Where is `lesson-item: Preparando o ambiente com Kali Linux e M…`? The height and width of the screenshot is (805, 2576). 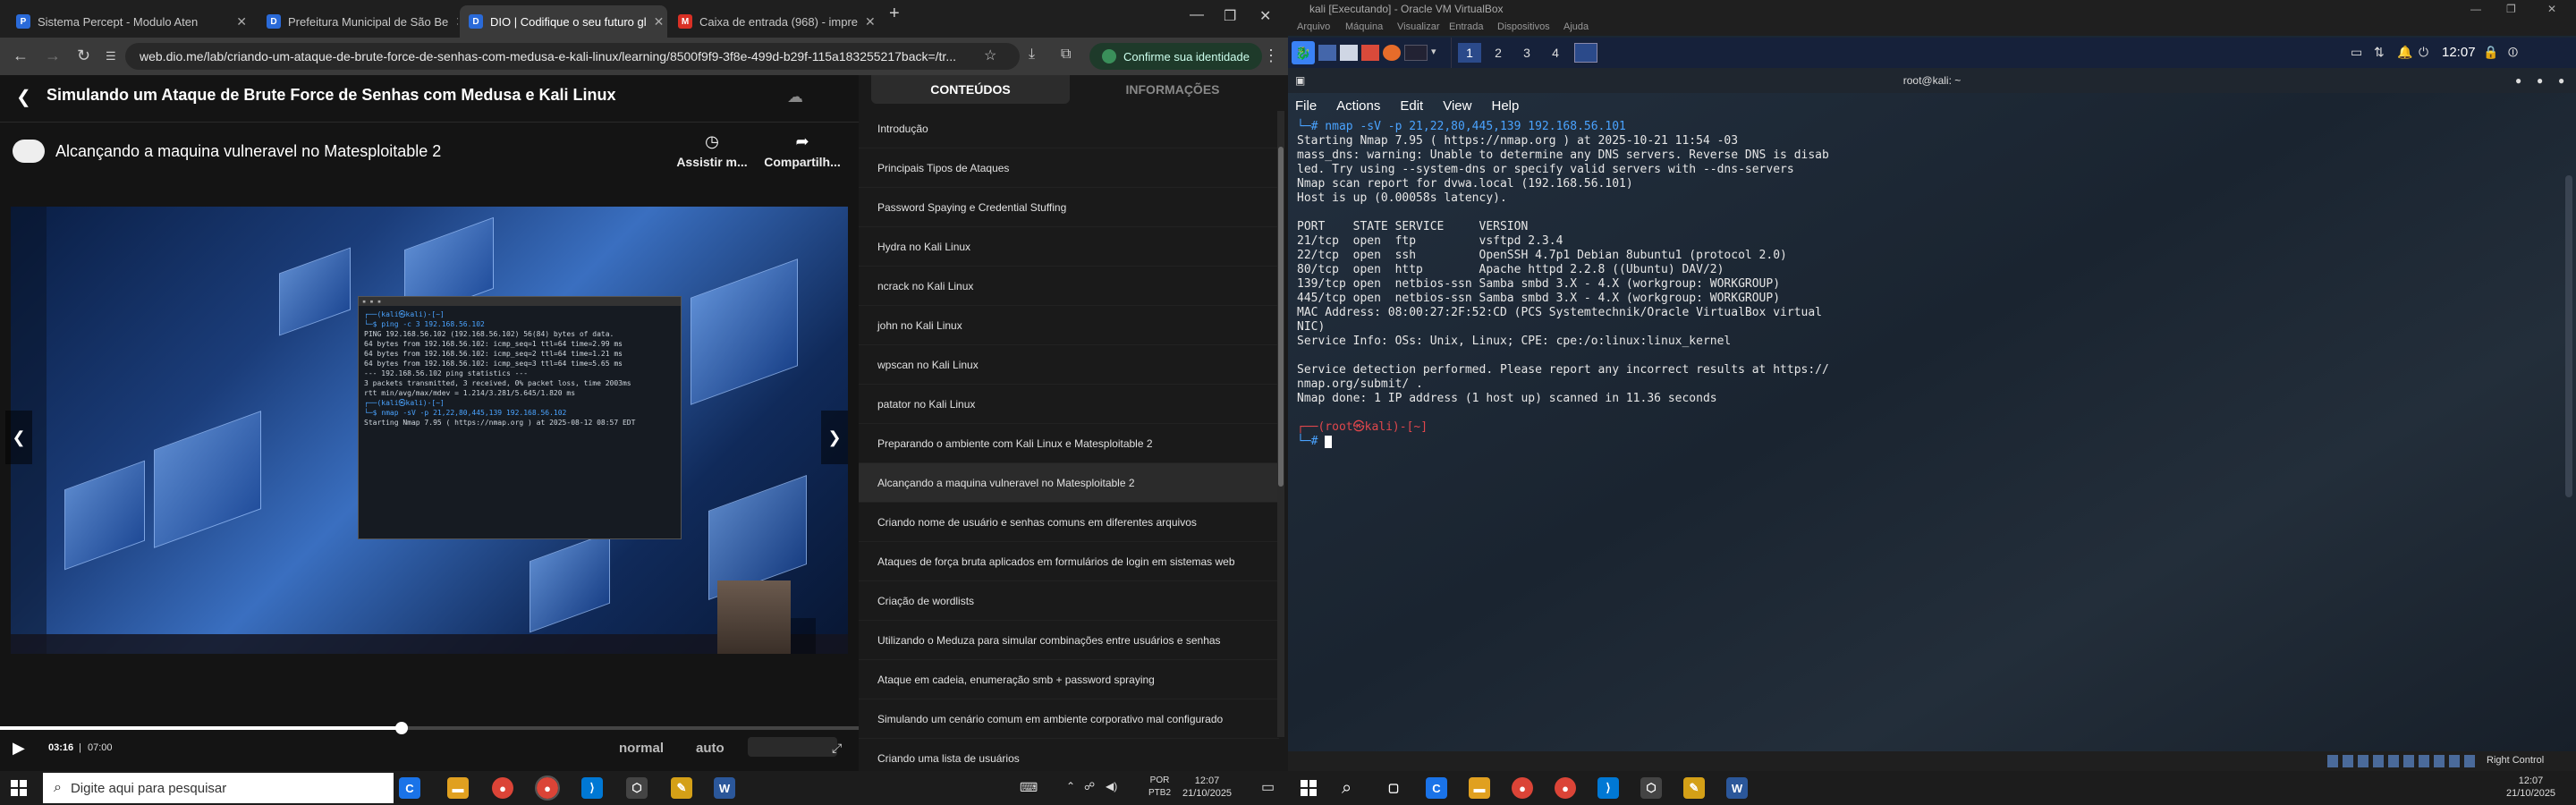 lesson-item: Preparando o ambiente com Kali Linux e M… is located at coordinates (1069, 443).